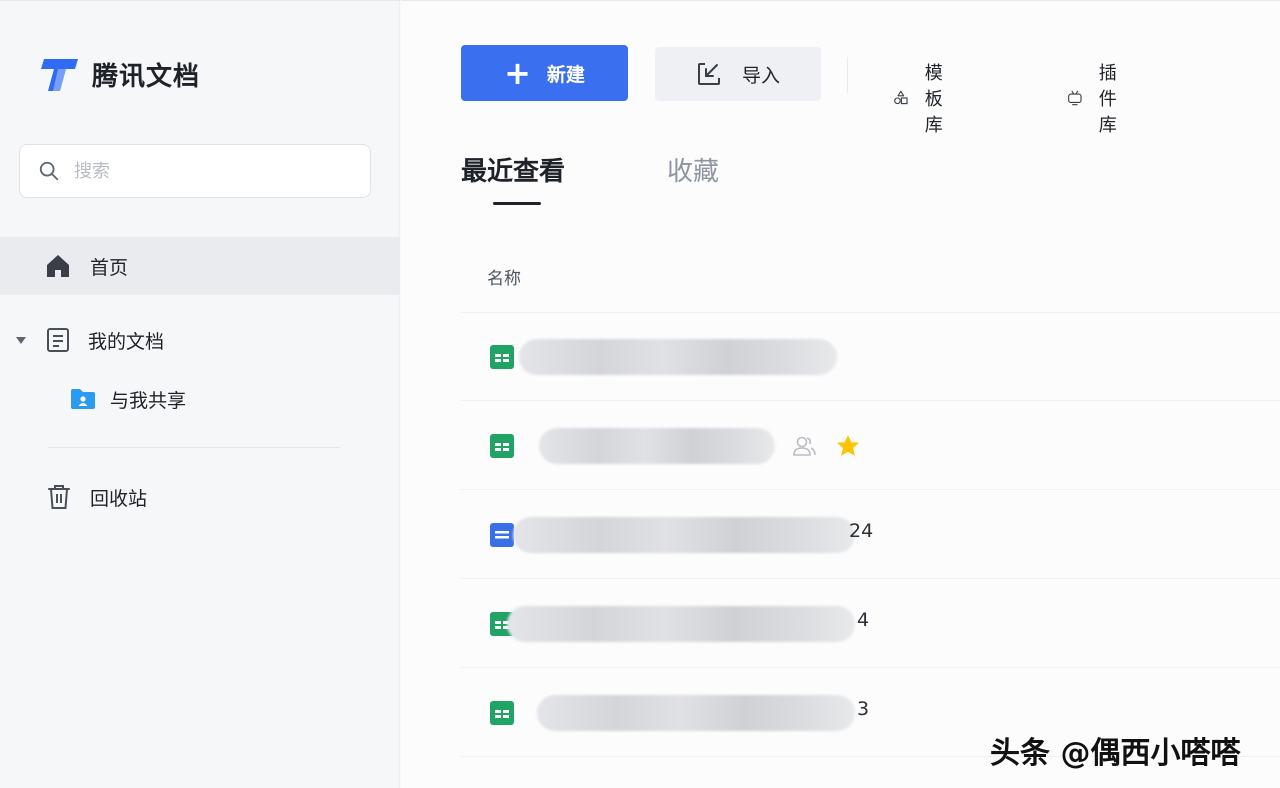 This screenshot has height=788, width=1280. I want to click on search-box, so click(195, 171).